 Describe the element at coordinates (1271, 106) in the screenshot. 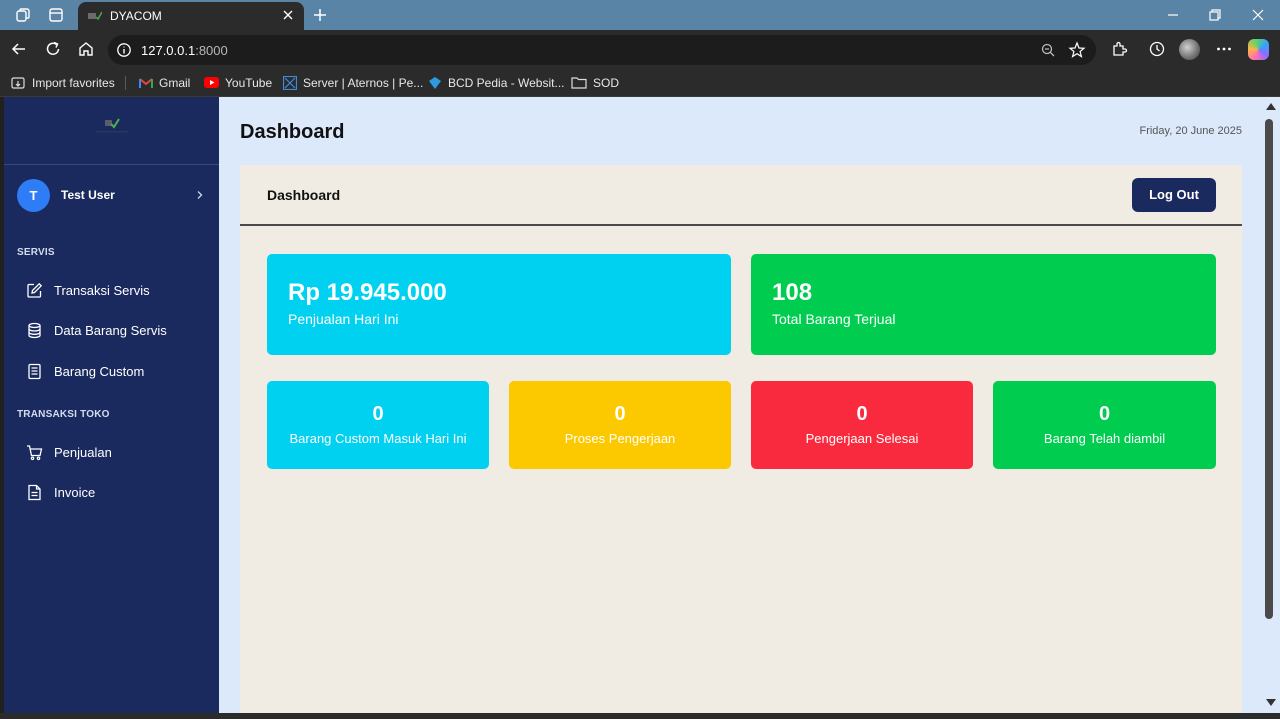

I see `scroll-up-arrow-icon` at that location.